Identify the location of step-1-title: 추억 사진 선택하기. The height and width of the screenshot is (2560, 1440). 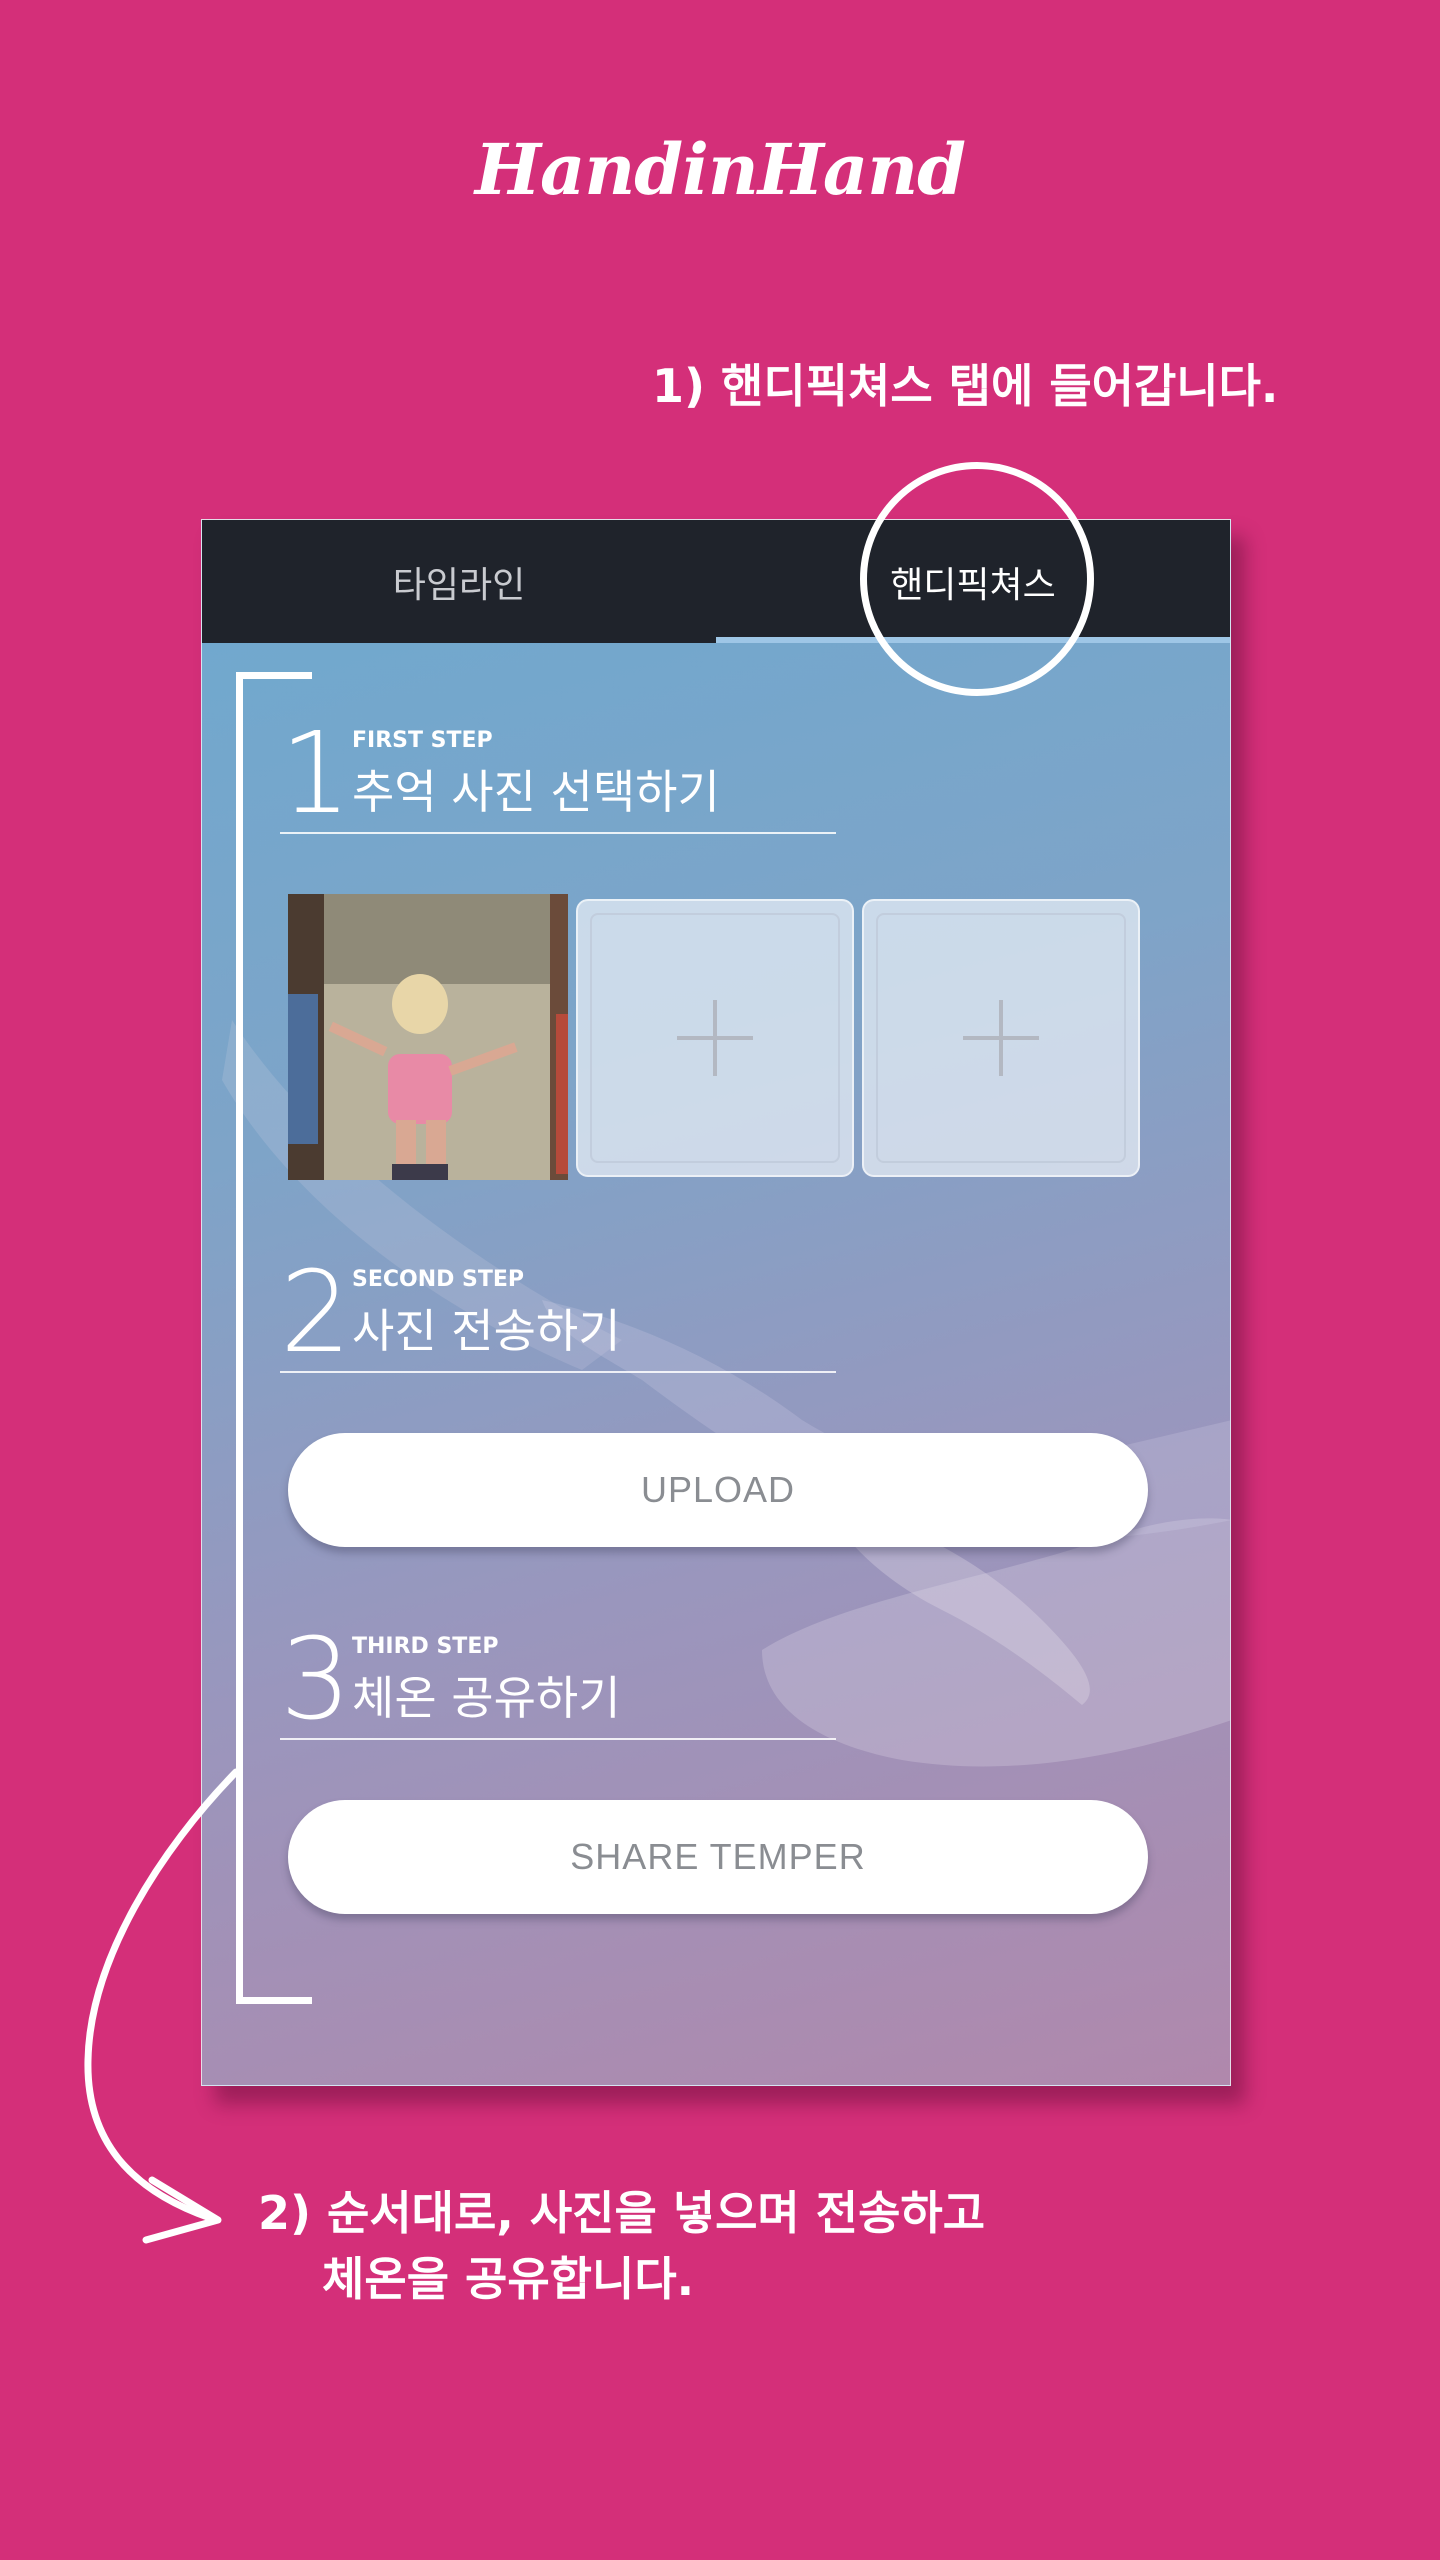
(536, 792).